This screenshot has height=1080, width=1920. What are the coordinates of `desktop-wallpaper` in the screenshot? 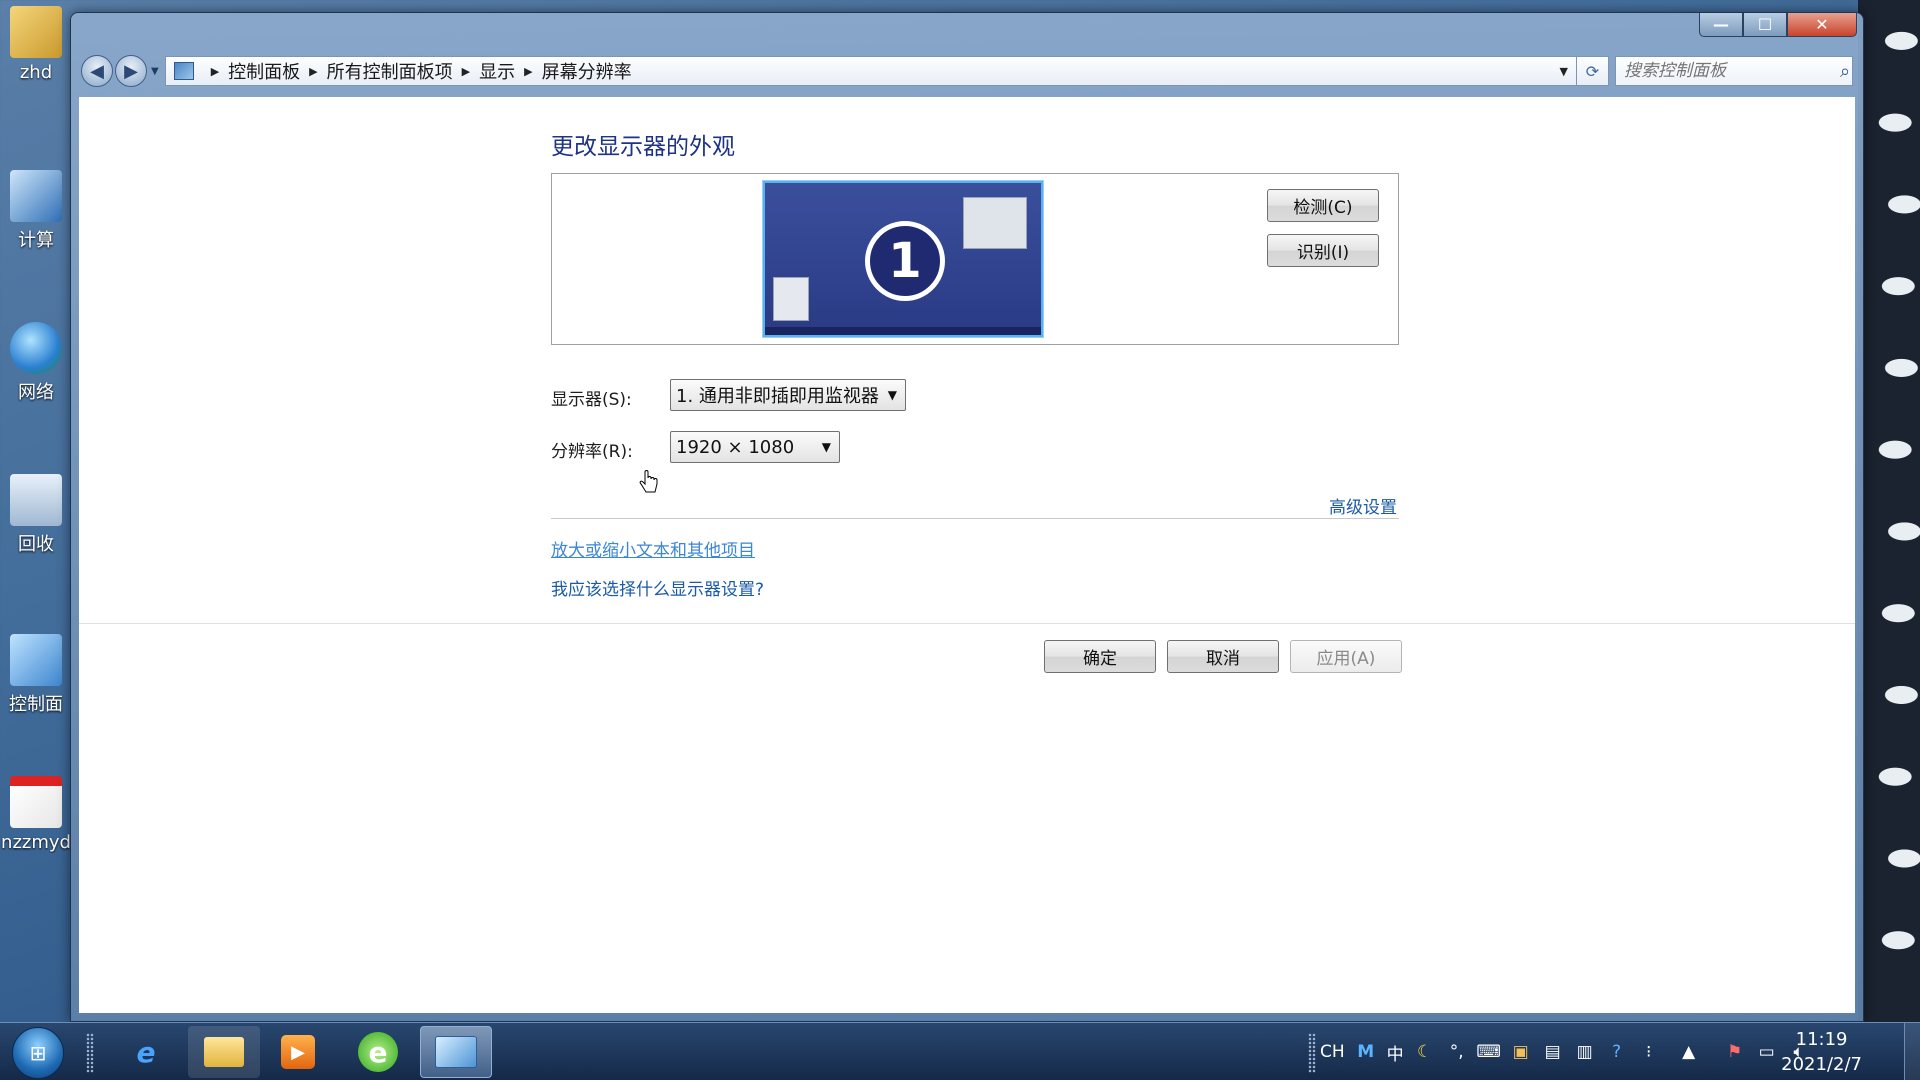 It's located at (1889, 511).